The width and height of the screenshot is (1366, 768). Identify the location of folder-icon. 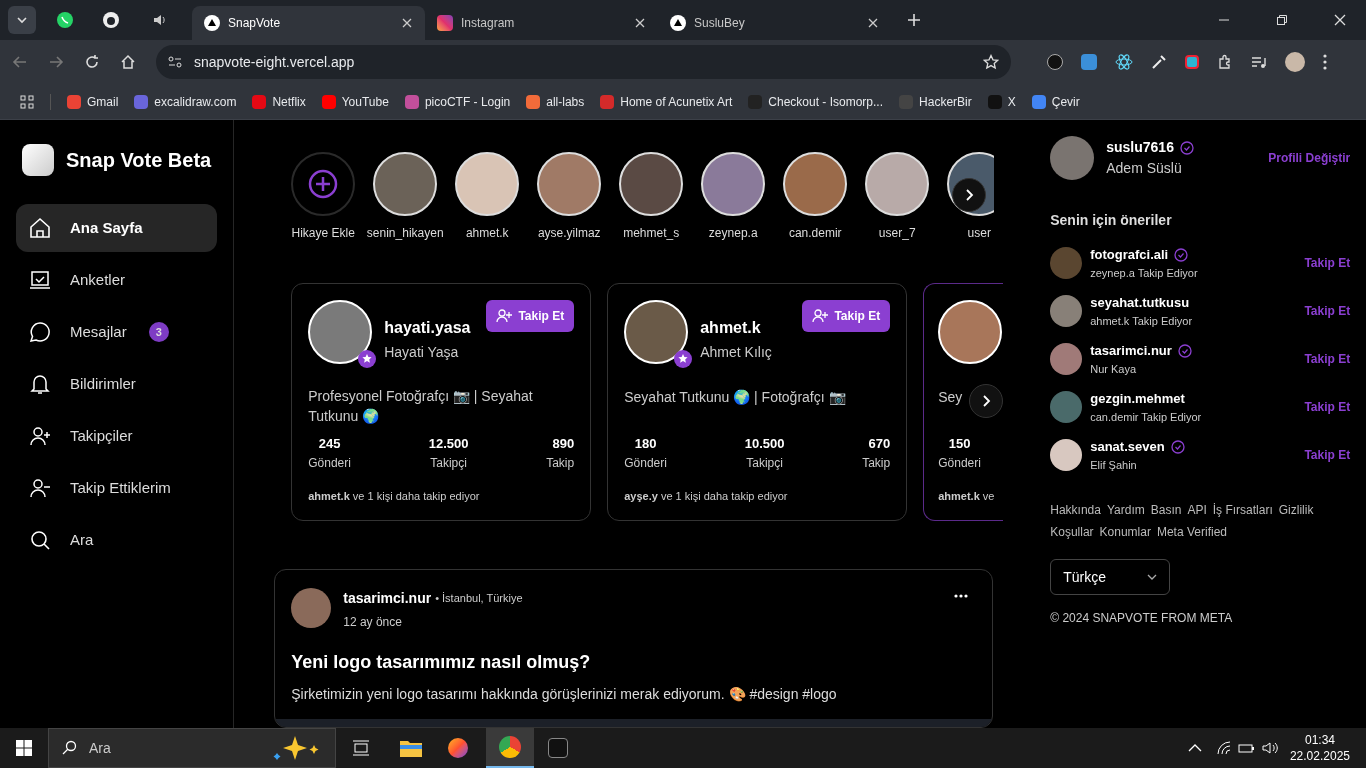
(411, 748).